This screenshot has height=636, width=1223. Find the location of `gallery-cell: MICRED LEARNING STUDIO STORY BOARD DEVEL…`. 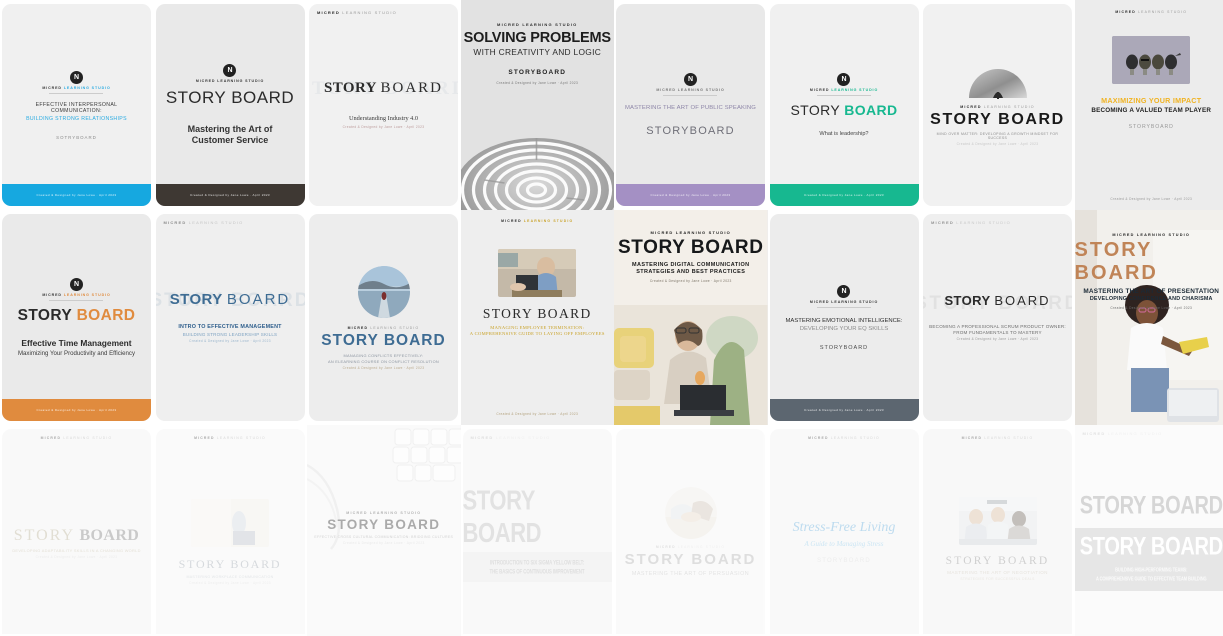

gallery-cell: MICRED LEARNING STUDIO STORY BOARD DEVEL… is located at coordinates (77, 530).